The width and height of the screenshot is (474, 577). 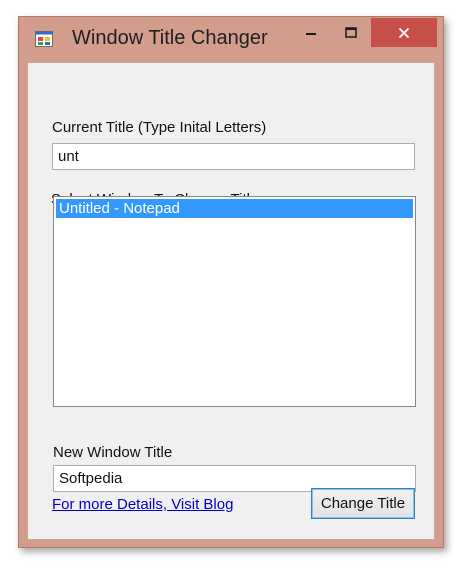 I want to click on window-title: Window Title Changer, so click(x=170, y=38).